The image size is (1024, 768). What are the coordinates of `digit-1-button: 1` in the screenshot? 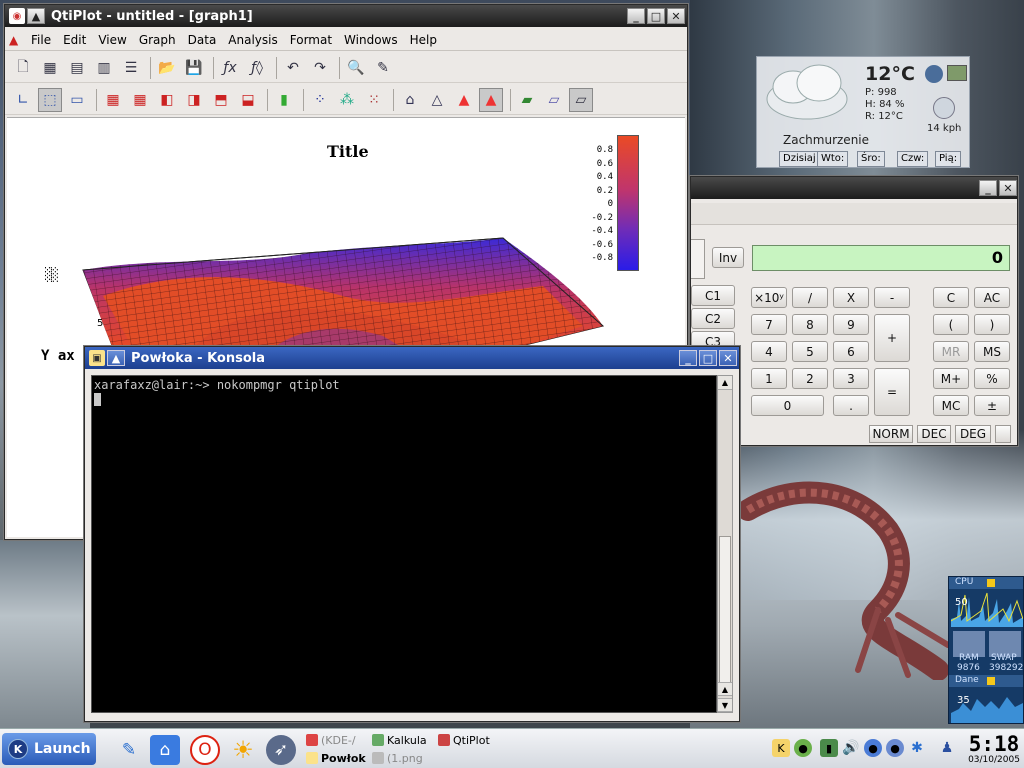 It's located at (769, 378).